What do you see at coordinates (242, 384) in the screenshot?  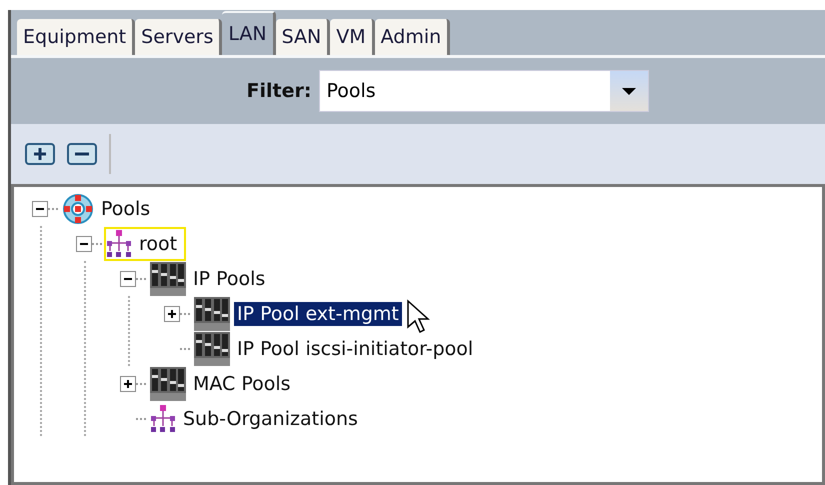 I see `tree-item: MAC Pools` at bounding box center [242, 384].